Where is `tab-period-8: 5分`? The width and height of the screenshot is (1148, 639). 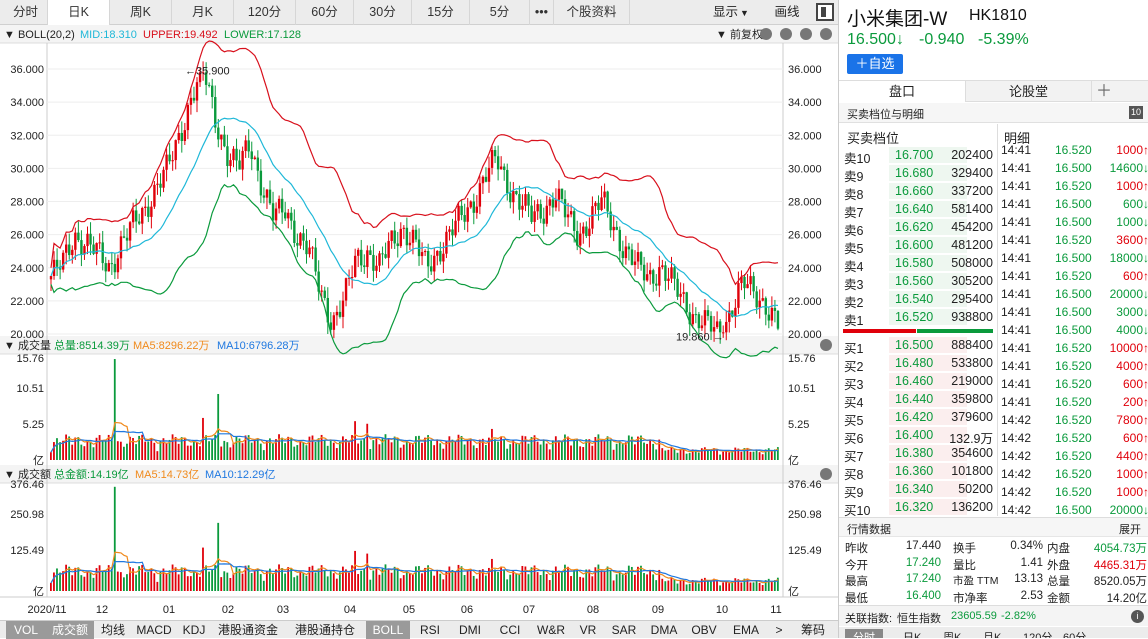
tab-period-8: 5分 is located at coordinates (500, 12).